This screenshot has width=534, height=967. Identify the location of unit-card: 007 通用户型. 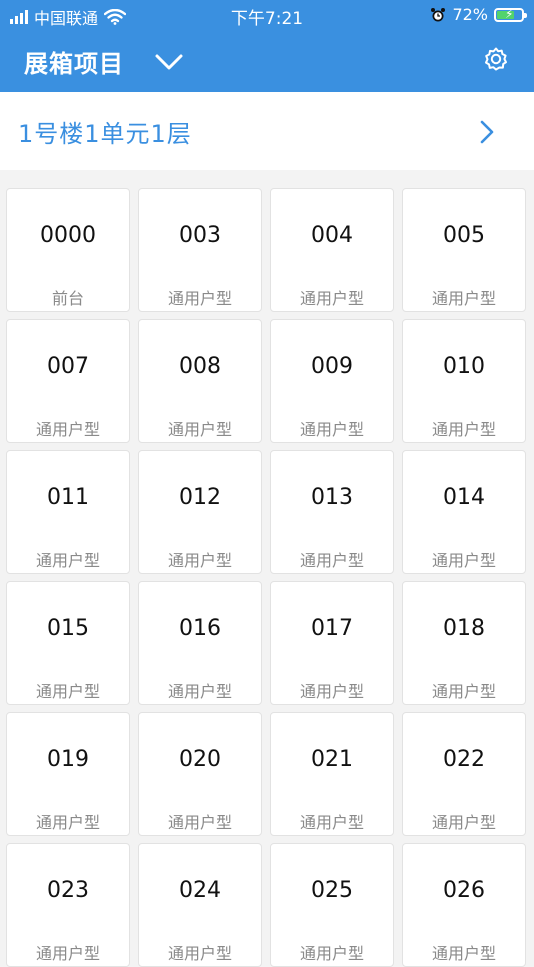
(68, 381).